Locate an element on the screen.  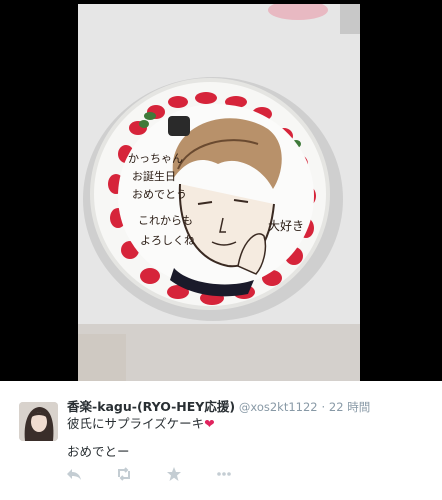
tweet-header: 香楽-kagu-(RYO-HEY応援) @xos2kt1122 · 22 時間 is located at coordinates (218, 407).